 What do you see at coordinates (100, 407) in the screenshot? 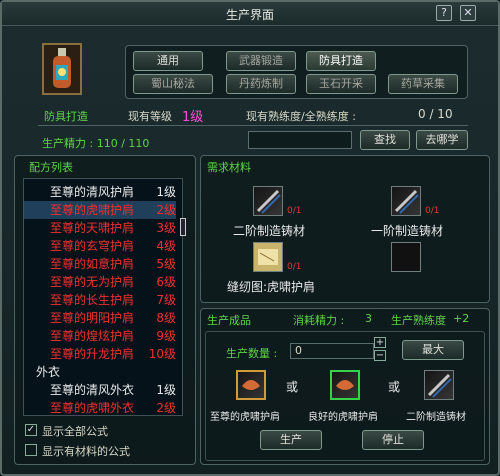
I see `list-item: 至尊的虎啸外衣 2级` at bounding box center [100, 407].